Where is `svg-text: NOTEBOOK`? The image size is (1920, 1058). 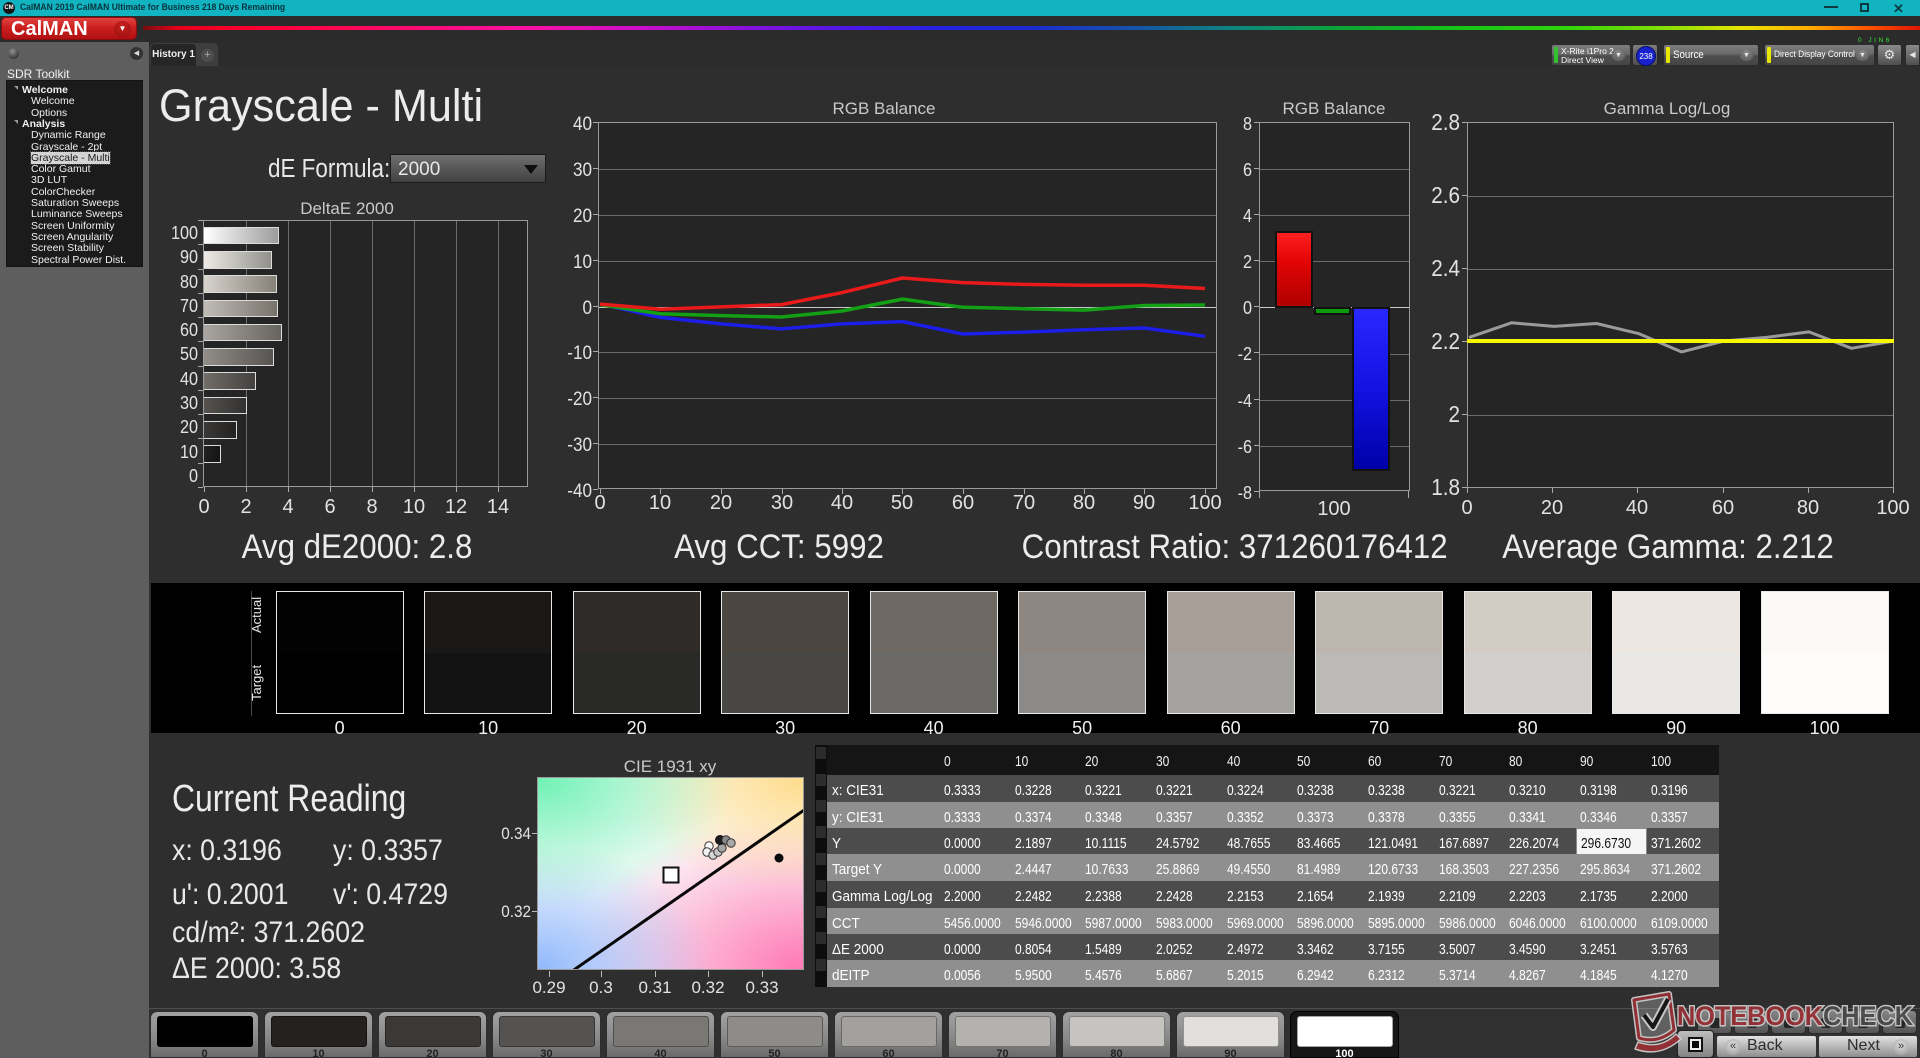
svg-text: NOTEBOOK is located at coordinates (1750, 1016).